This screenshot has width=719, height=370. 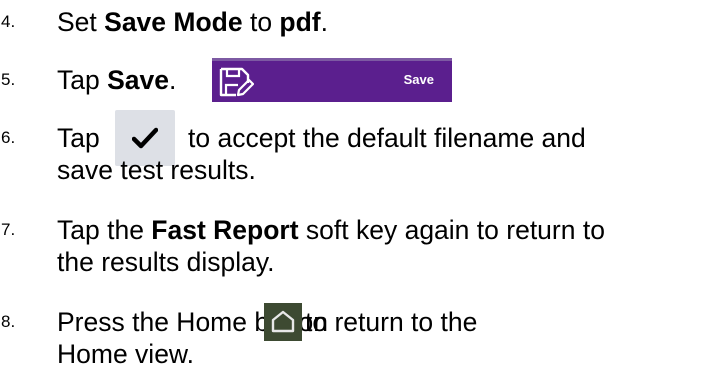 I want to click on save-button: Save, so click(x=332, y=80).